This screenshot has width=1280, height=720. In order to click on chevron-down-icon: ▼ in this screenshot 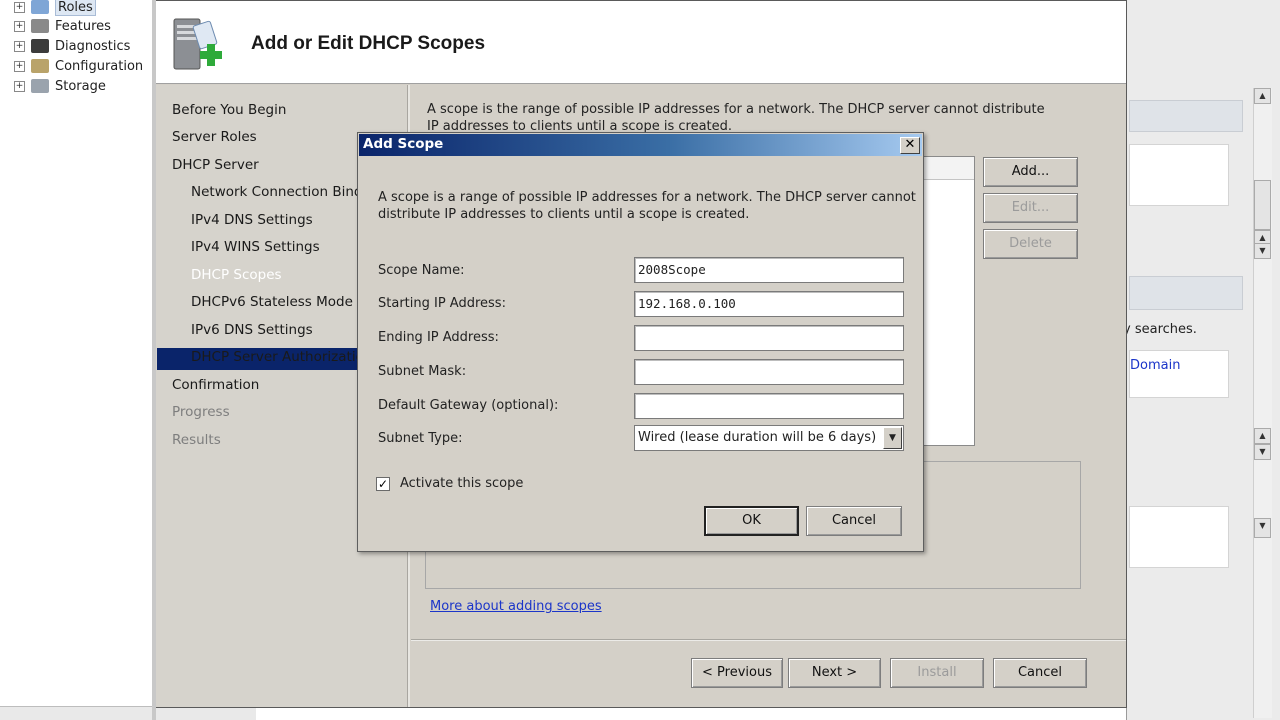, I will do `click(892, 438)`.